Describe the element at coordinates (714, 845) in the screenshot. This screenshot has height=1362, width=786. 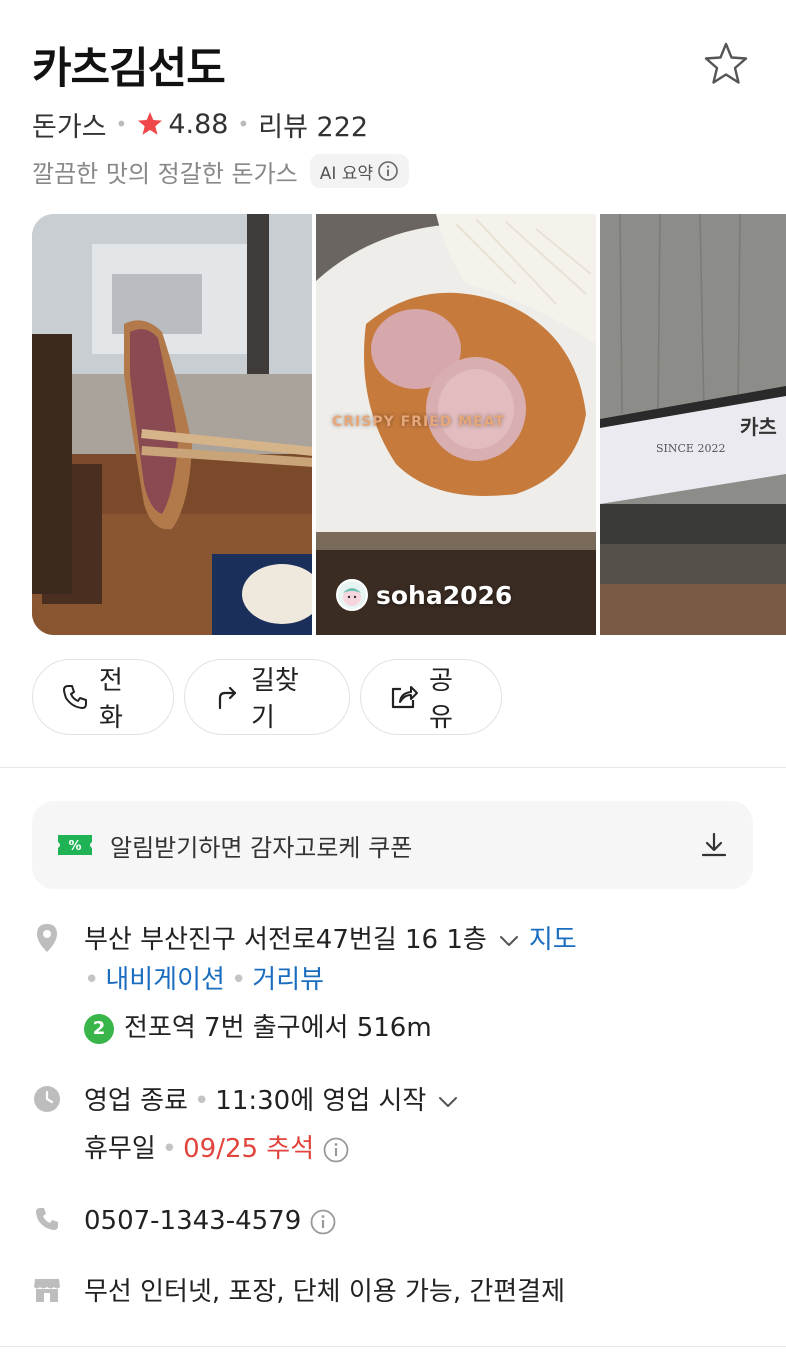
I see `download-icon` at that location.